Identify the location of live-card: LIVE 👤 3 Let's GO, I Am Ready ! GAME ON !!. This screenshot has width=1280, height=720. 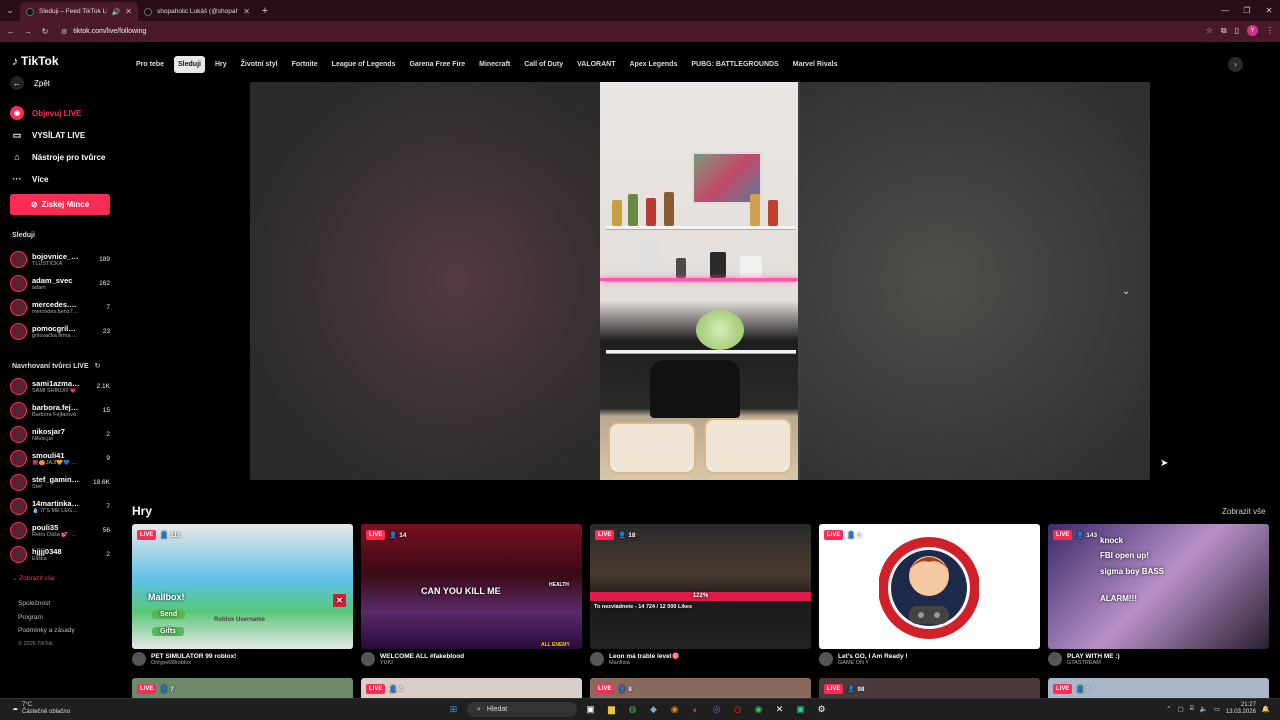
(929, 595).